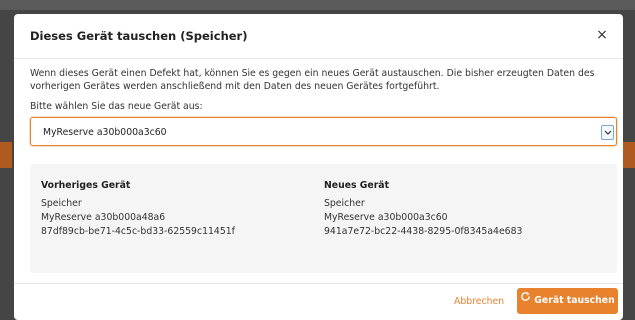 This screenshot has height=320, width=635. I want to click on previous-device-heading: Vorheriges Gerät, so click(86, 185).